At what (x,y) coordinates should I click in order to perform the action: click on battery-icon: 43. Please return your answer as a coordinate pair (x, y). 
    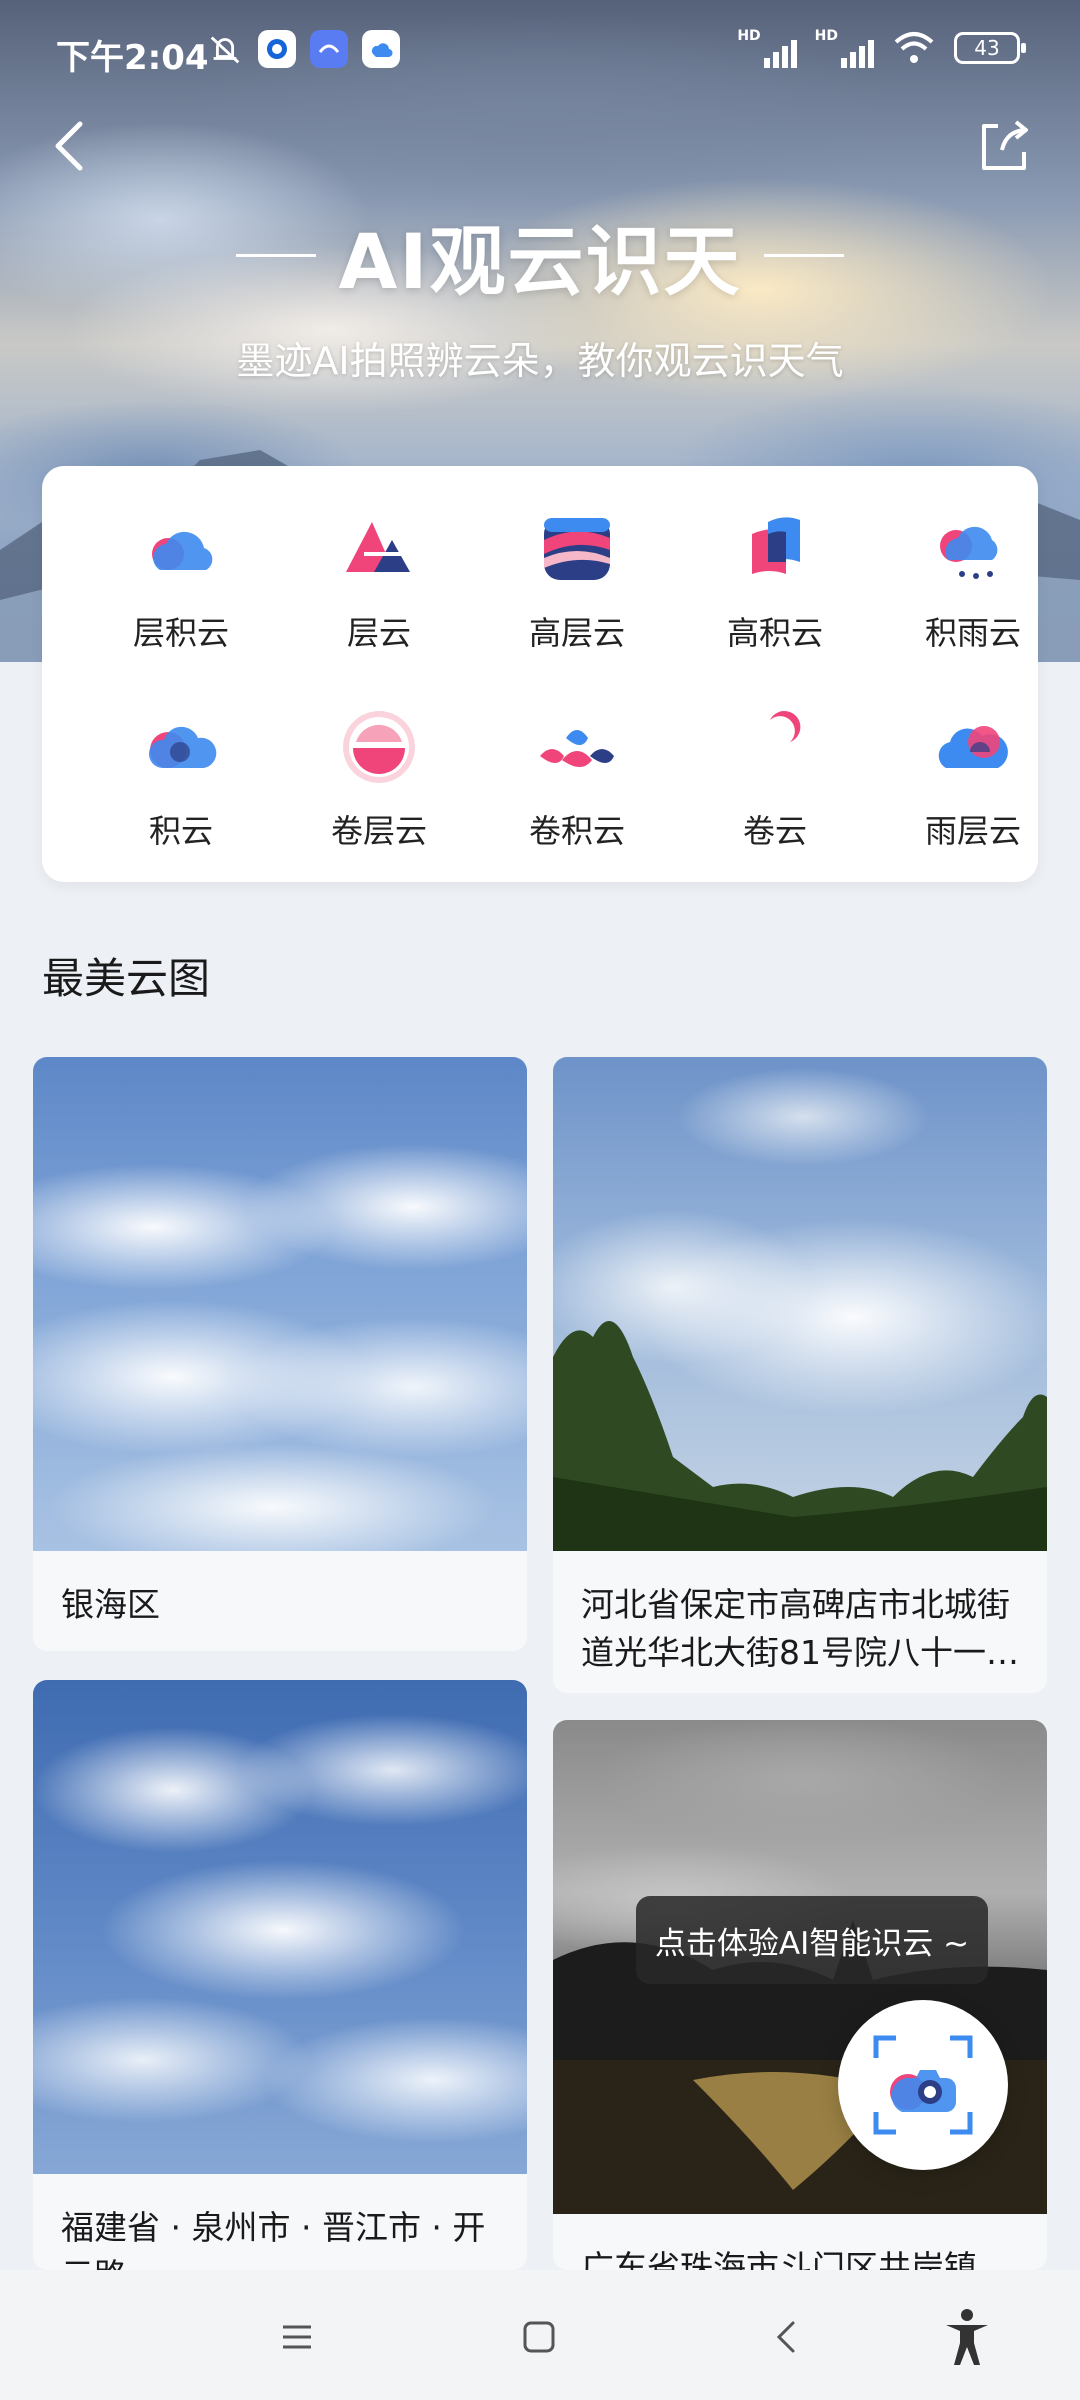
    Looking at the image, I should click on (990, 48).